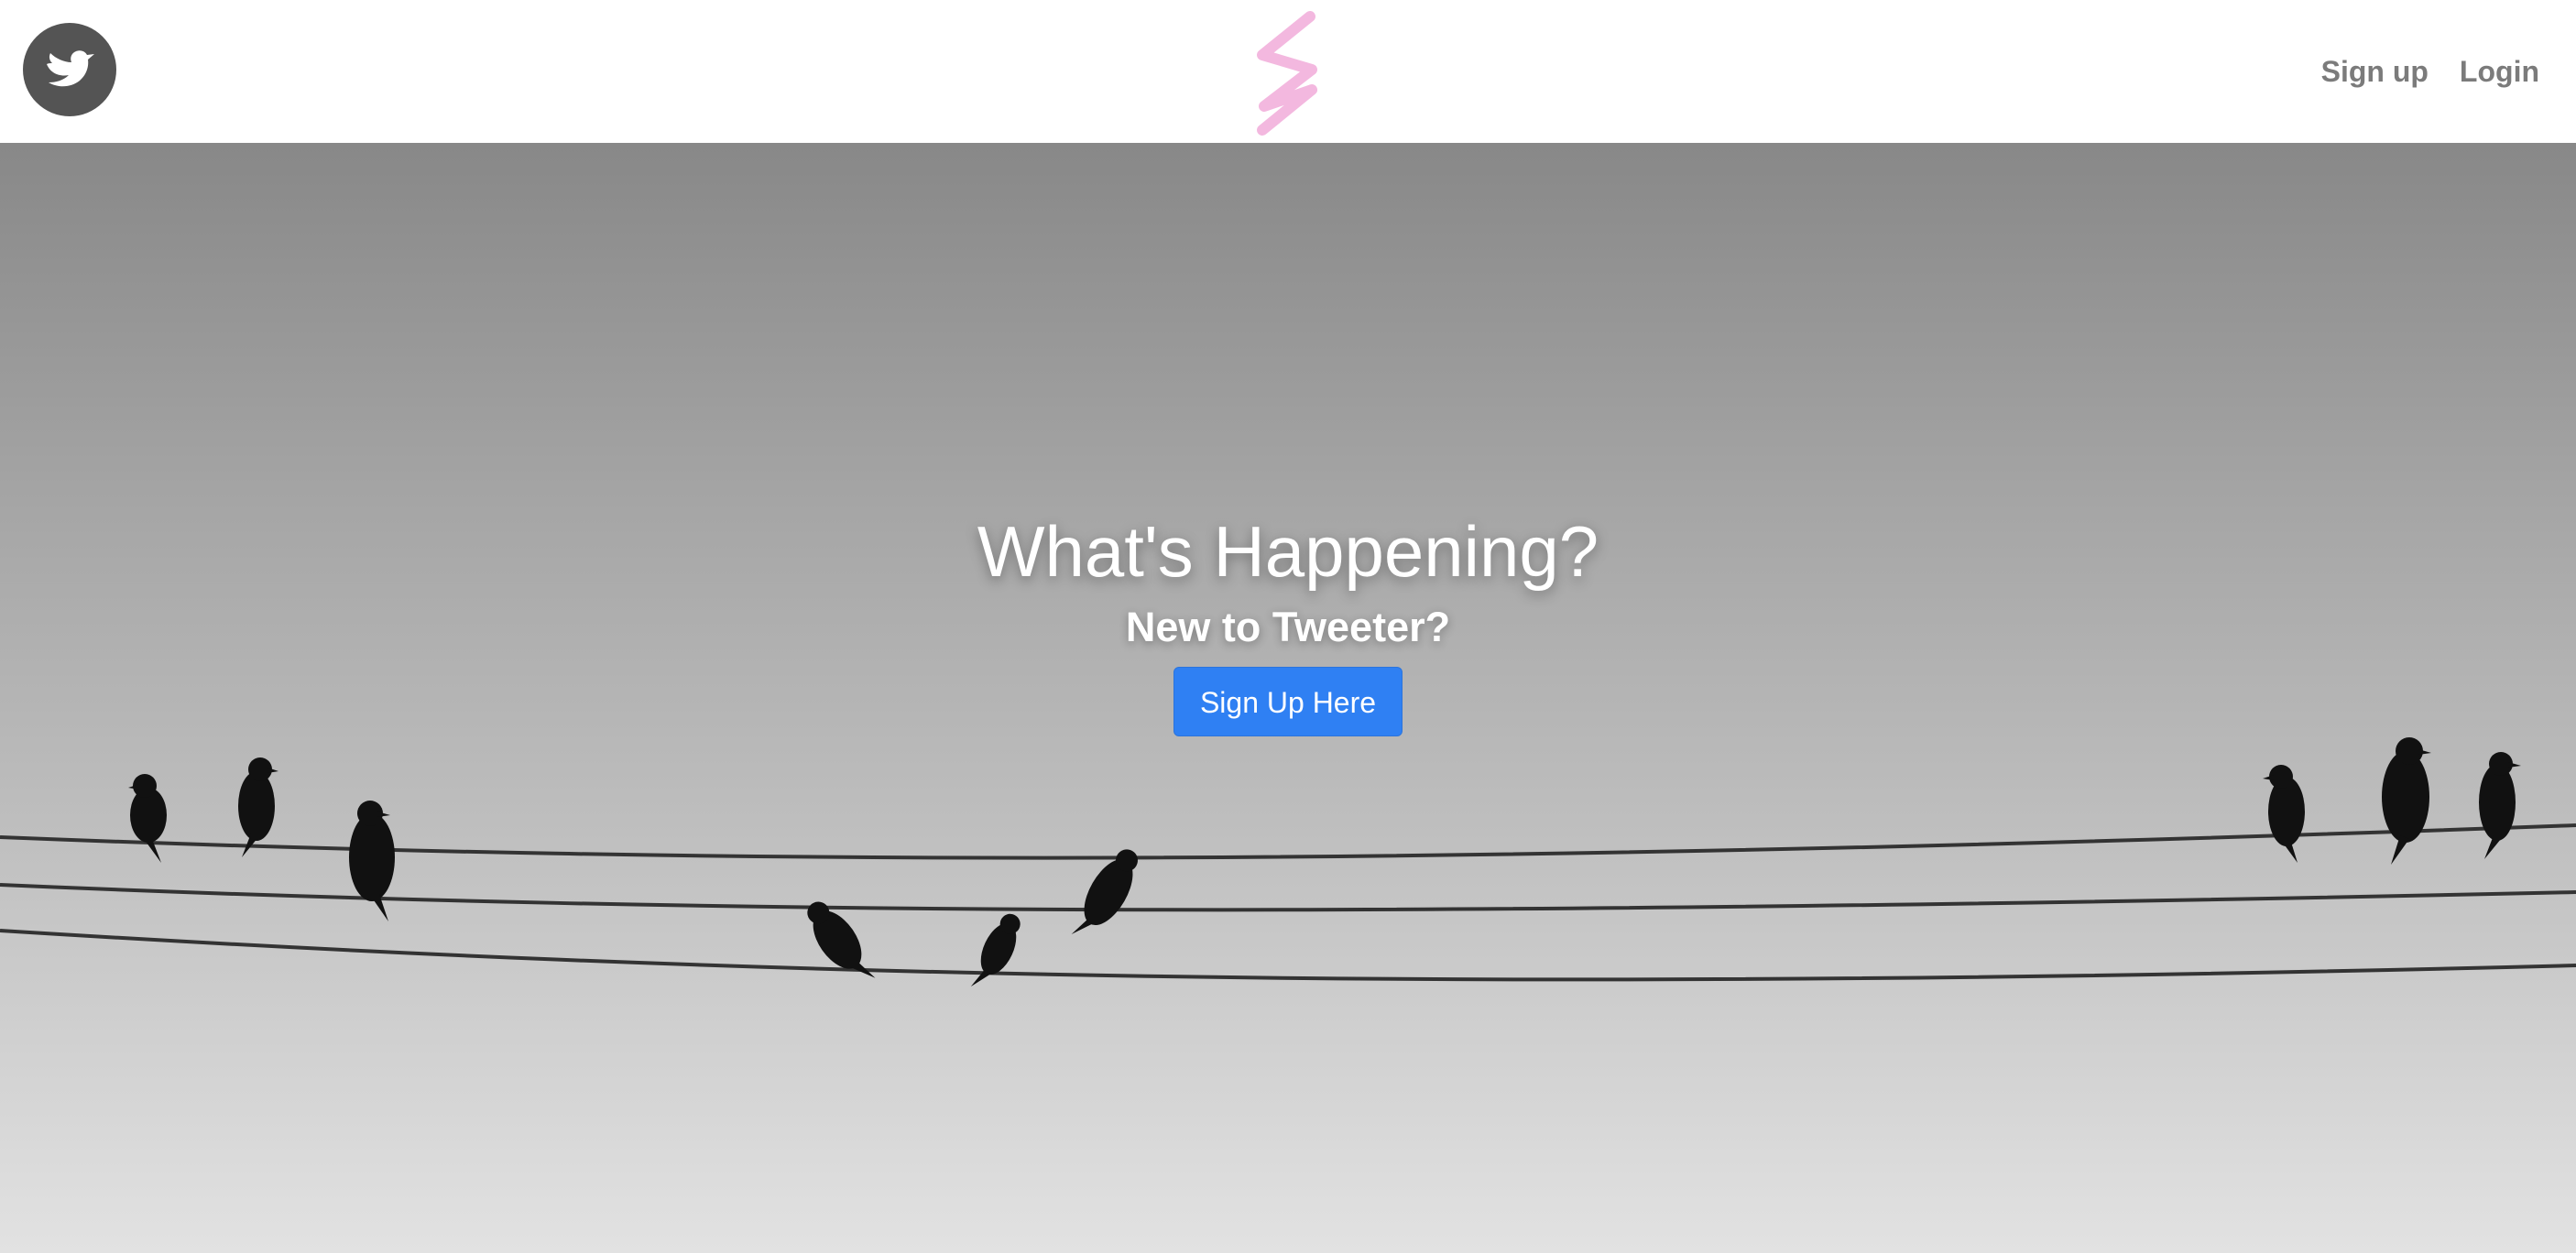 Image resolution: width=2576 pixels, height=1253 pixels. I want to click on hero-headline: What's Happening?, so click(1288, 551).